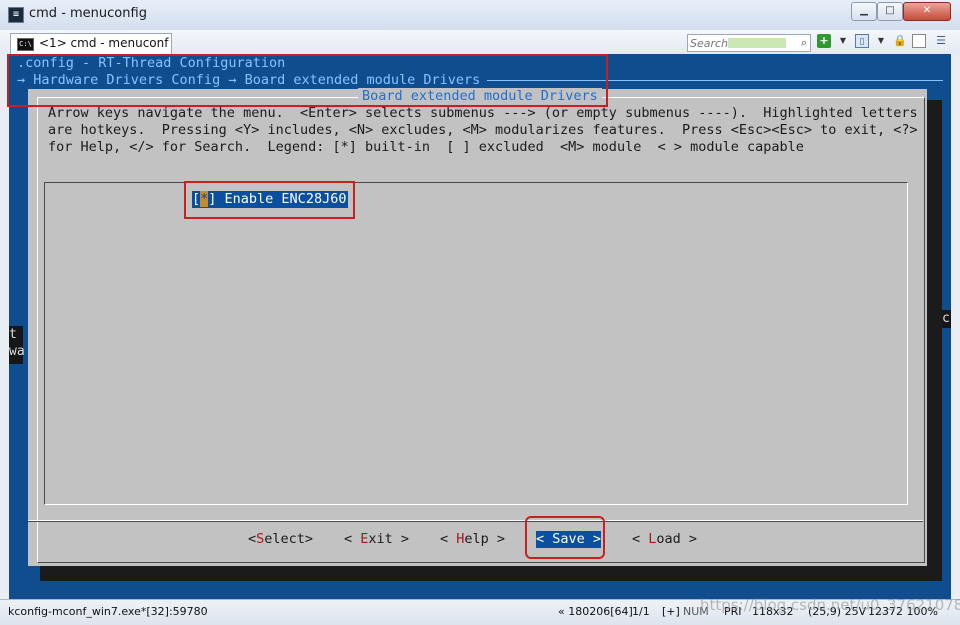 The image size is (960, 625). I want to click on checkbox-open: [, so click(196, 199).